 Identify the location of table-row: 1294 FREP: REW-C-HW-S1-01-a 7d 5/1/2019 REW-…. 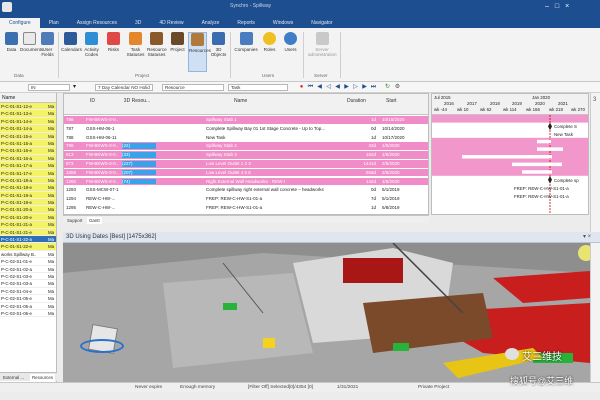
(246, 199).